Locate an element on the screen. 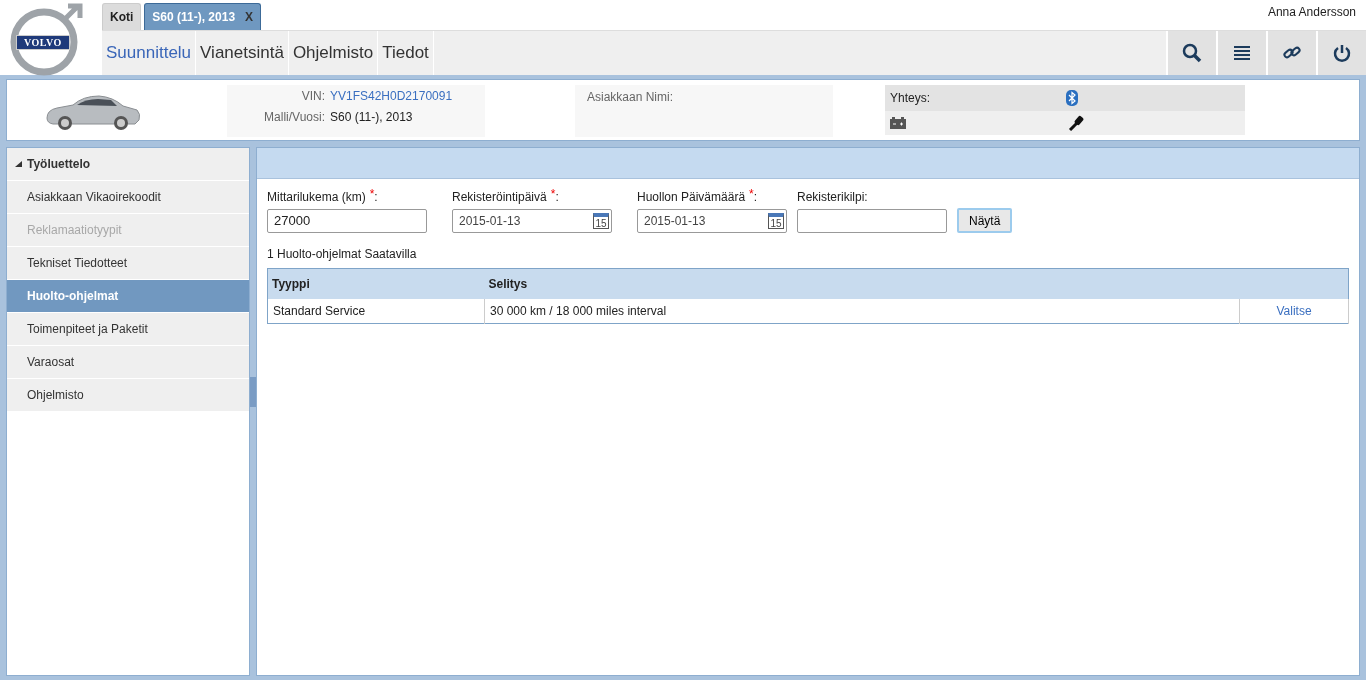 The height and width of the screenshot is (680, 1366). input-field is located at coordinates (872, 221).